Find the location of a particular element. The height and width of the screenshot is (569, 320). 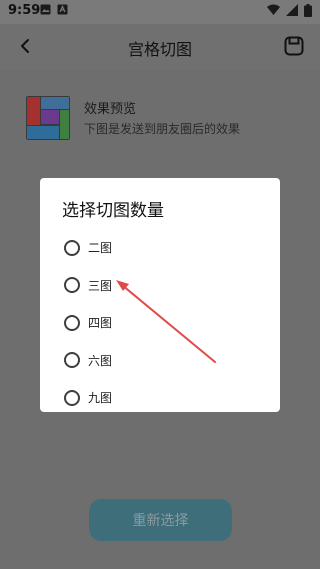

dialog-title: 选择切图数量 is located at coordinates (113, 211).